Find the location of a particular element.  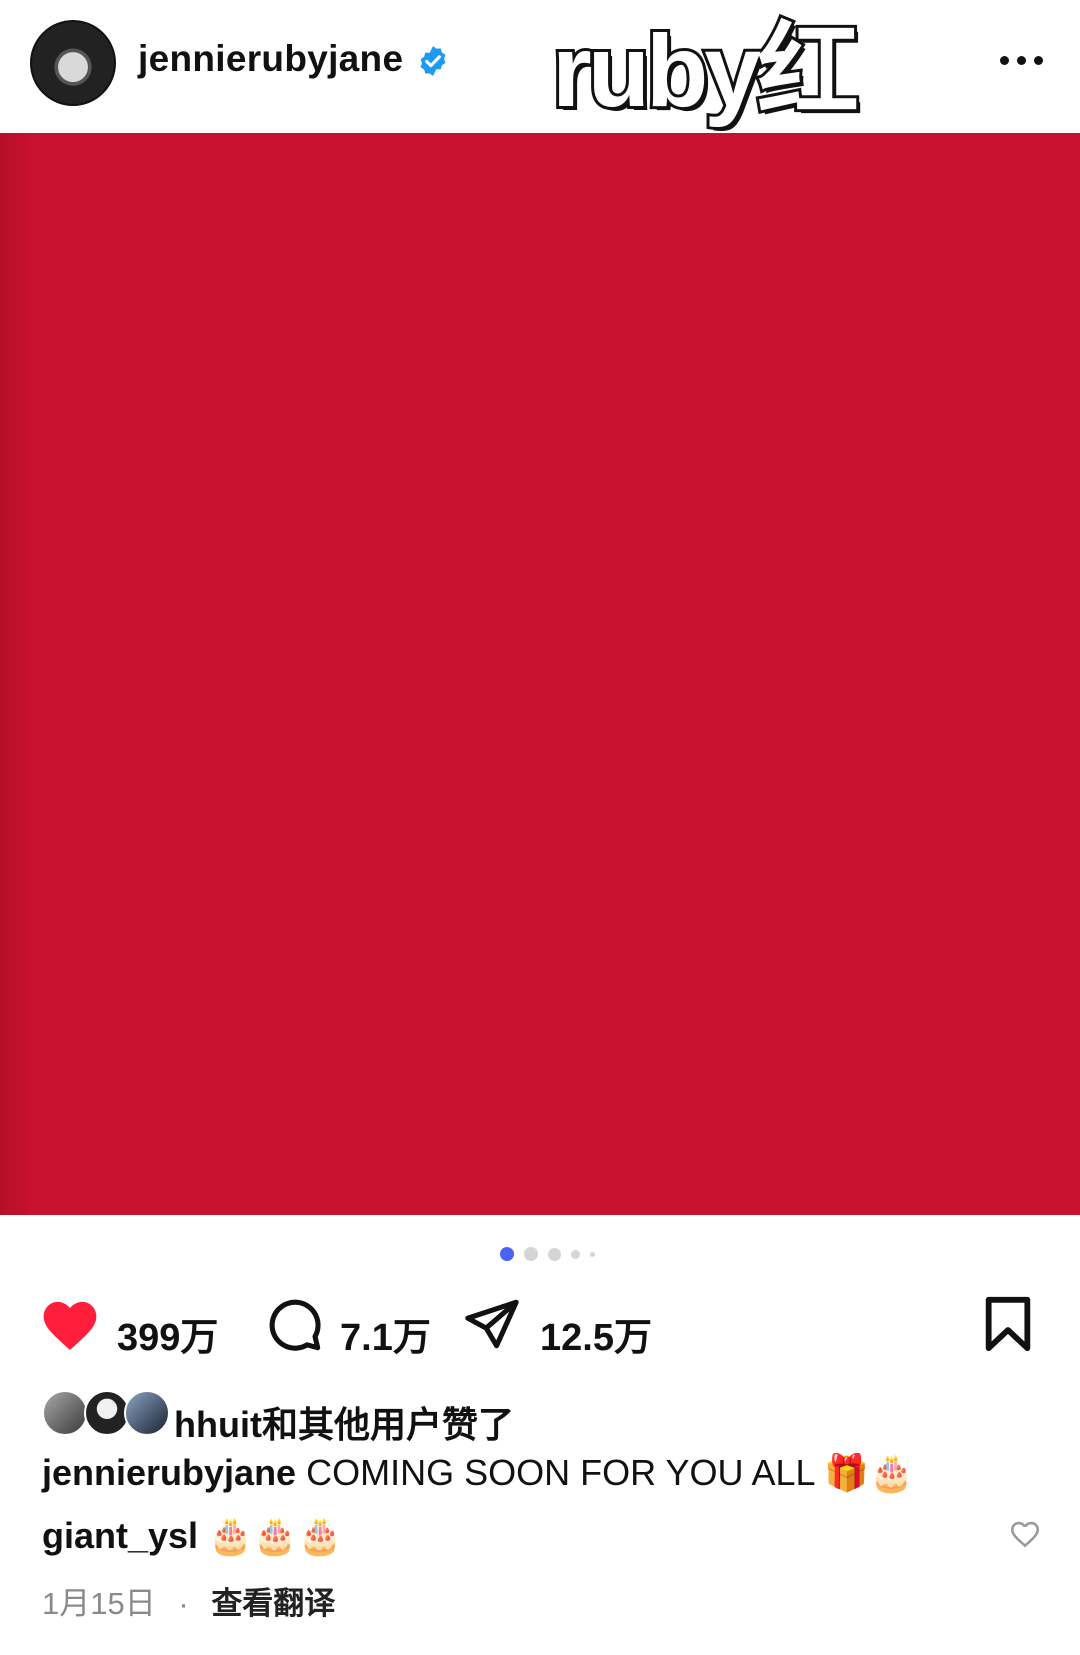

comment-username: giant_ysl is located at coordinates (120, 1535).